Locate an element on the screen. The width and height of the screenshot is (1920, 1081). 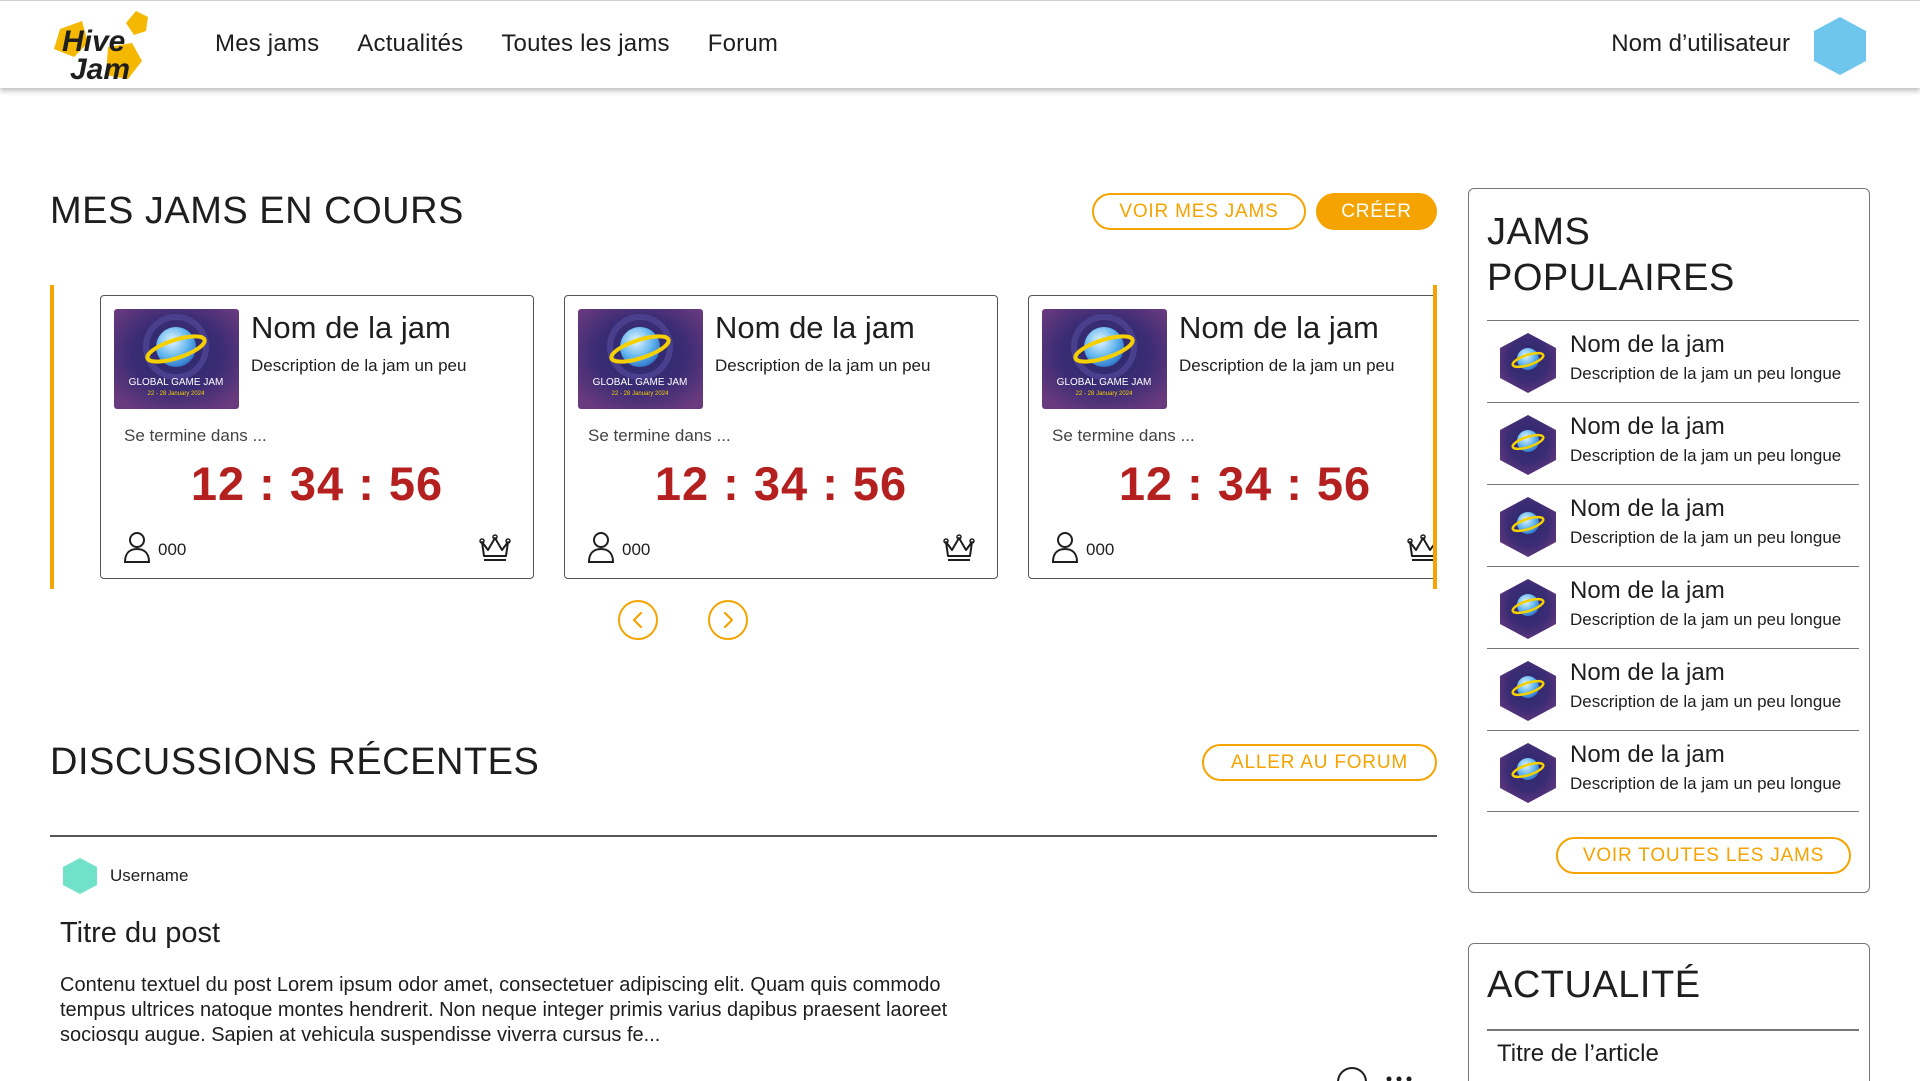
news-panel: ACTUALITÉ Titre de l’article is located at coordinates (1669, 1012).